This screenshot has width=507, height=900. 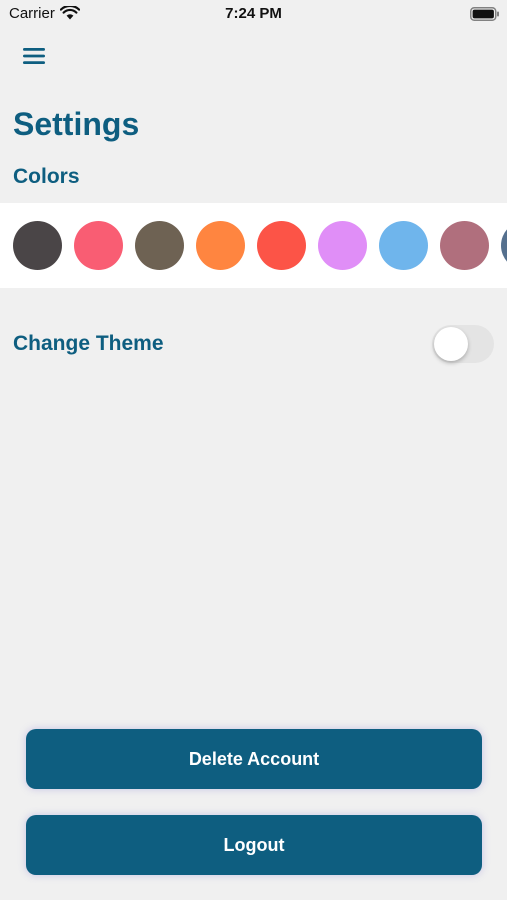 I want to click on status-time: 7:24 PM, so click(x=253, y=13).